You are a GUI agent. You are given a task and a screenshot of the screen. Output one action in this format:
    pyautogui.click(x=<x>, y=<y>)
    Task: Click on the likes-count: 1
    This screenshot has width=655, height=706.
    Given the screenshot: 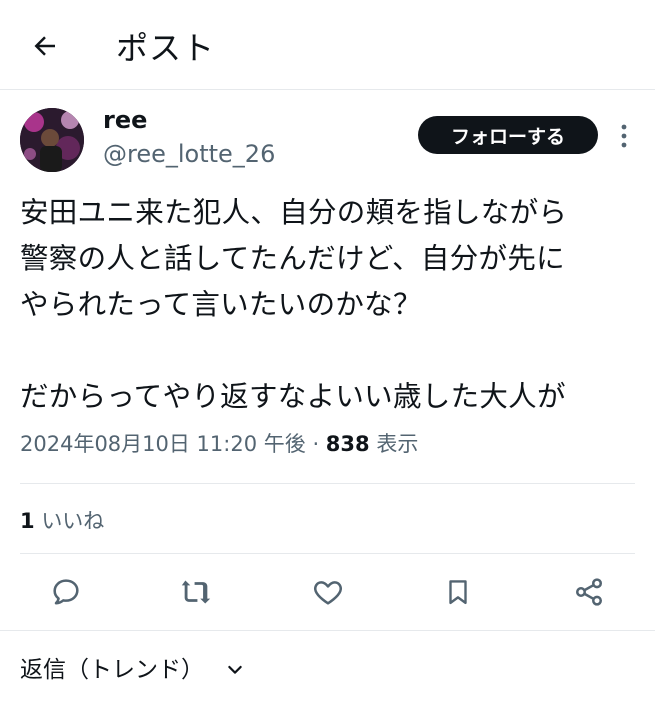 What is the action you would take?
    pyautogui.click(x=27, y=521)
    